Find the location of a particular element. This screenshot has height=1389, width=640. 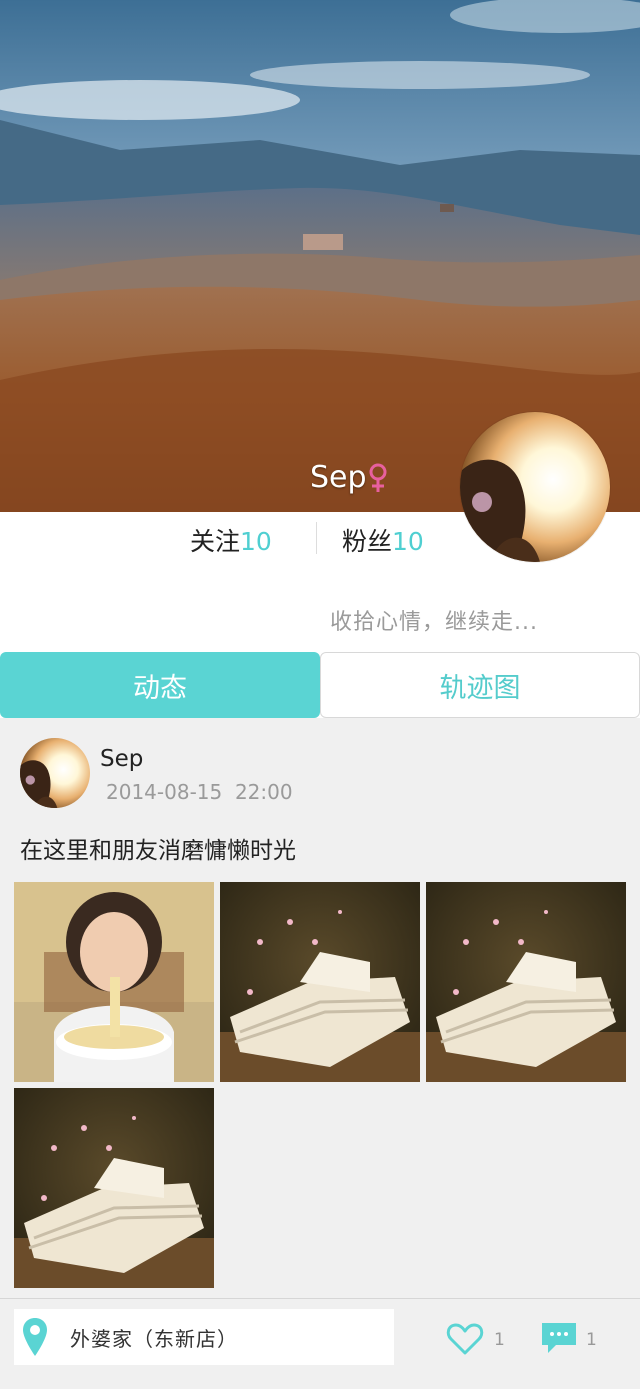

location-pin-icon is located at coordinates (35, 1337).